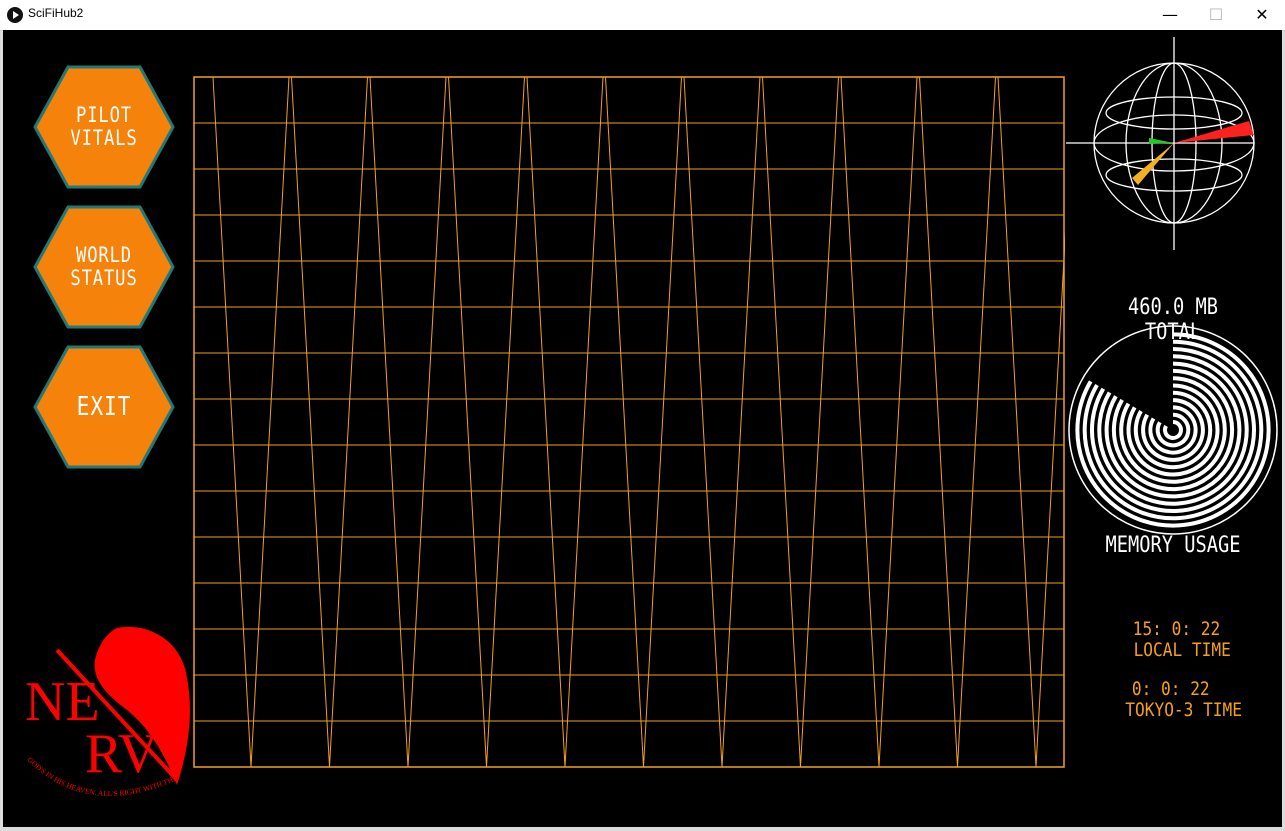 This screenshot has width=1285, height=831. I want to click on svg-text: RV, so click(121, 754).